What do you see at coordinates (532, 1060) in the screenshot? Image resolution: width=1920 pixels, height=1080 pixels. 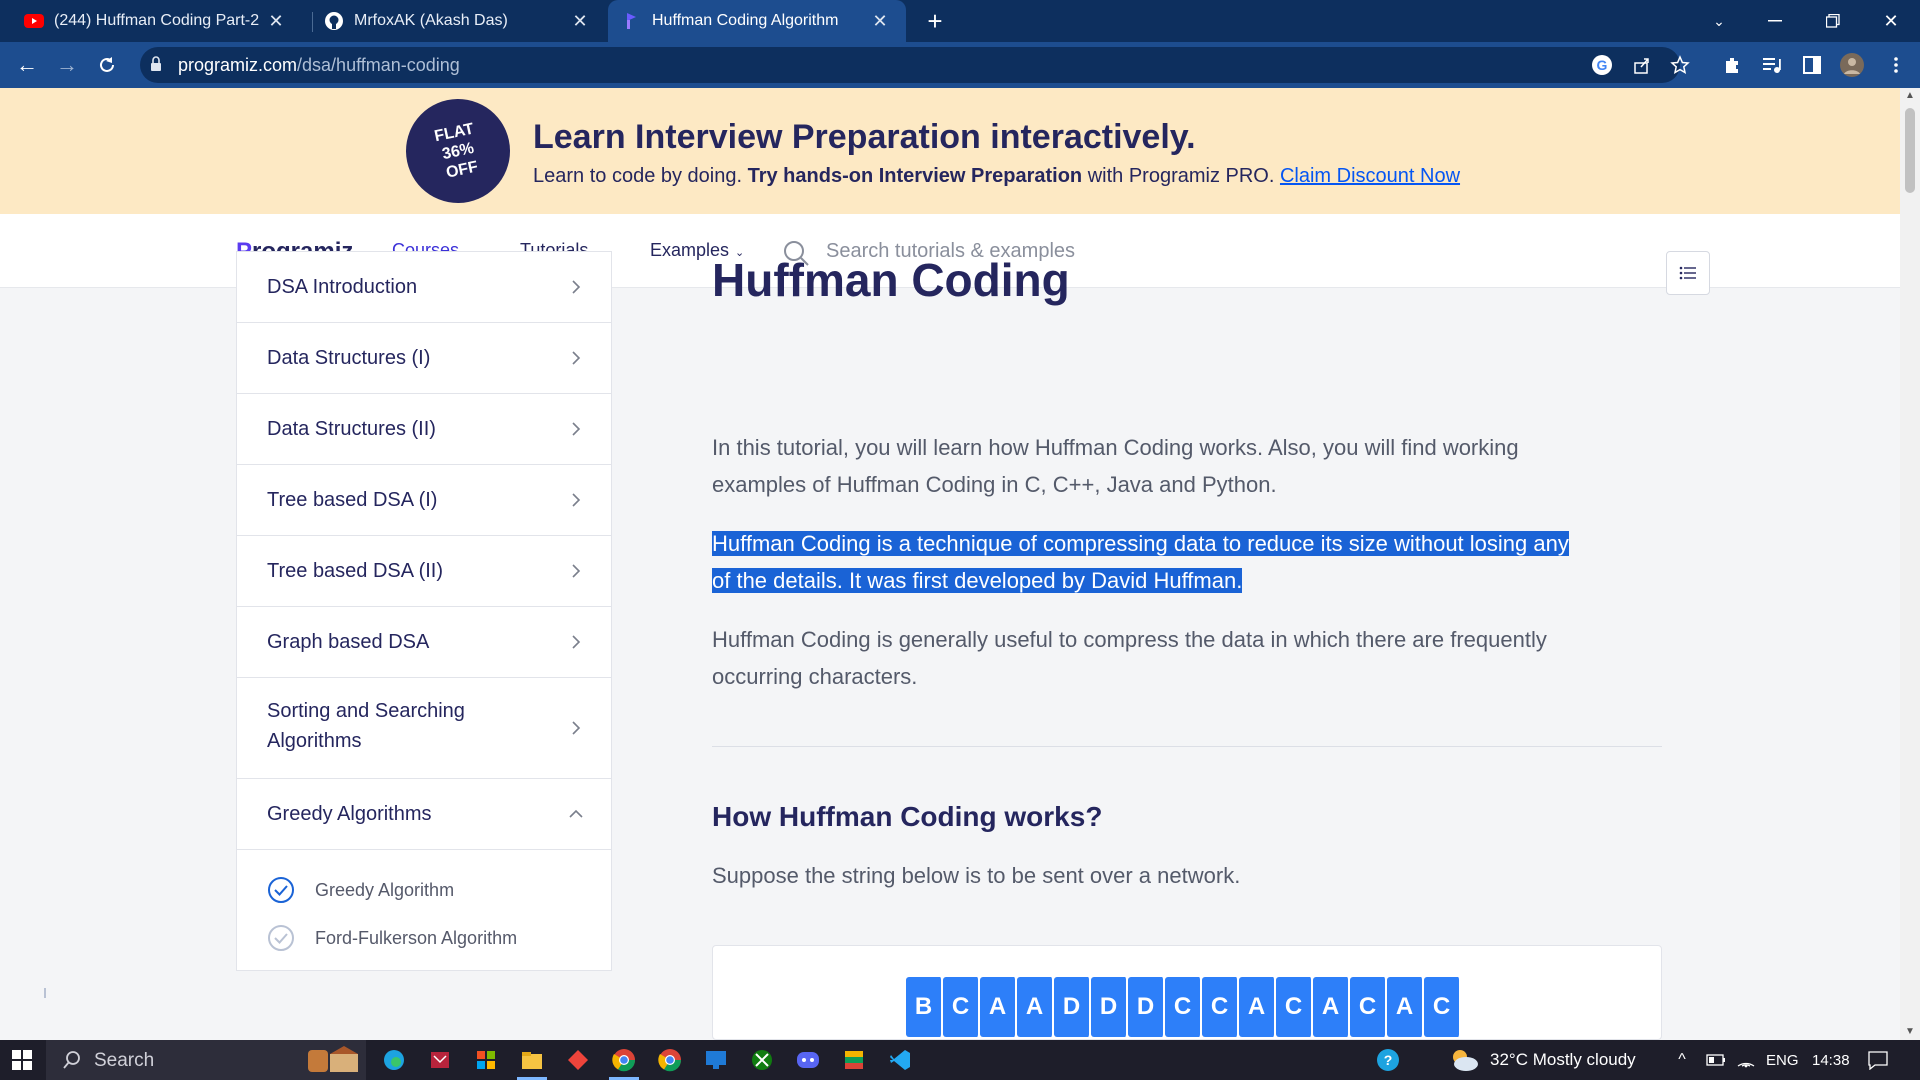 I see `file-explorer-icon` at bounding box center [532, 1060].